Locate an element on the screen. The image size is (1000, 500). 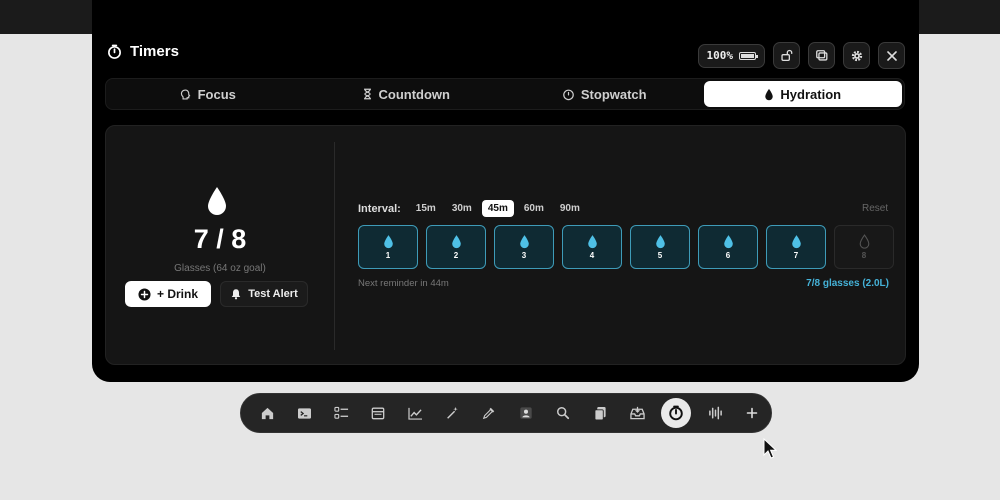
audio-wave-icon is located at coordinates (715, 413).